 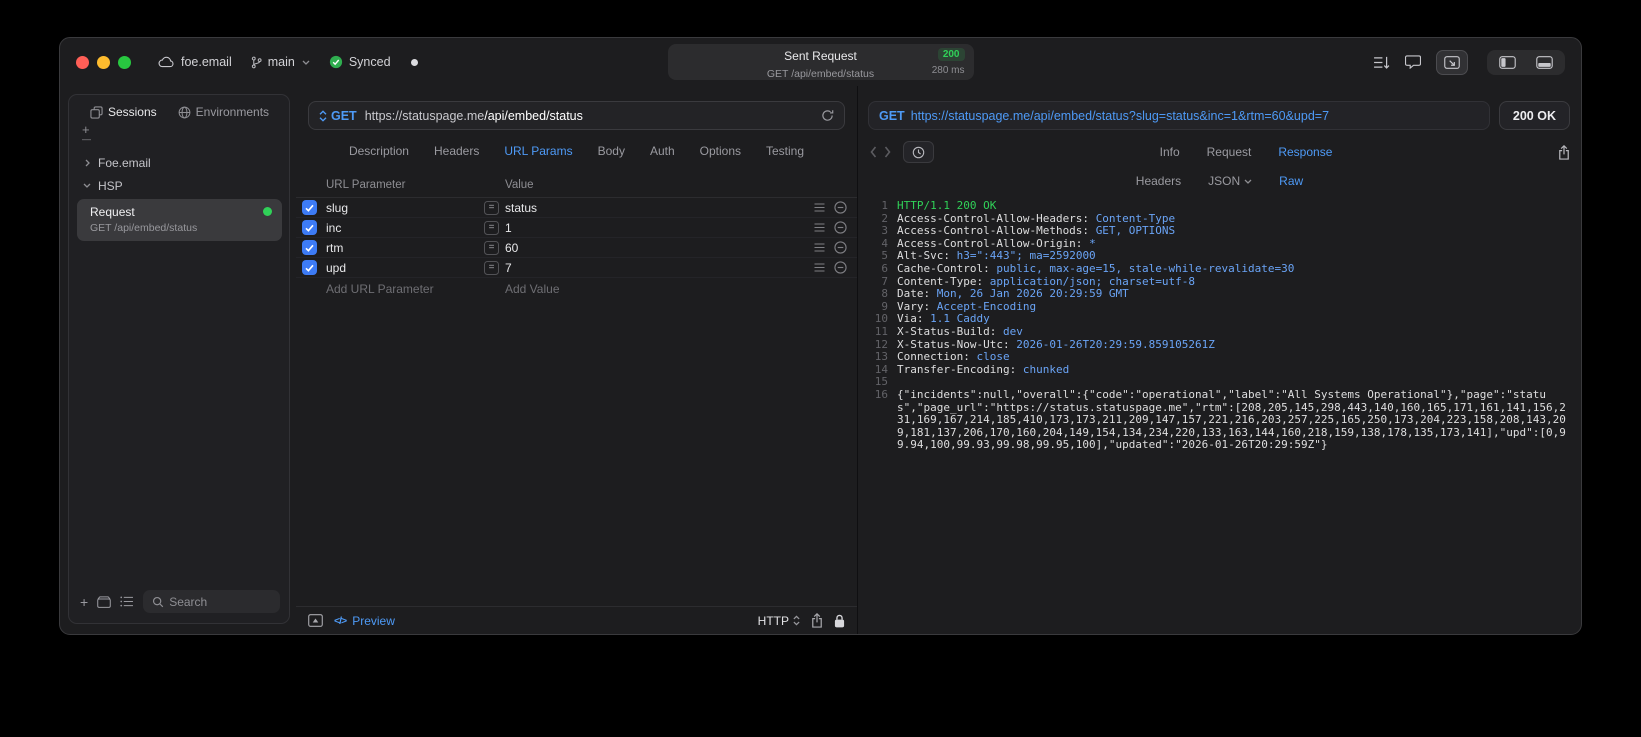 I want to click on param-row: slug = status, so click(x=576, y=208).